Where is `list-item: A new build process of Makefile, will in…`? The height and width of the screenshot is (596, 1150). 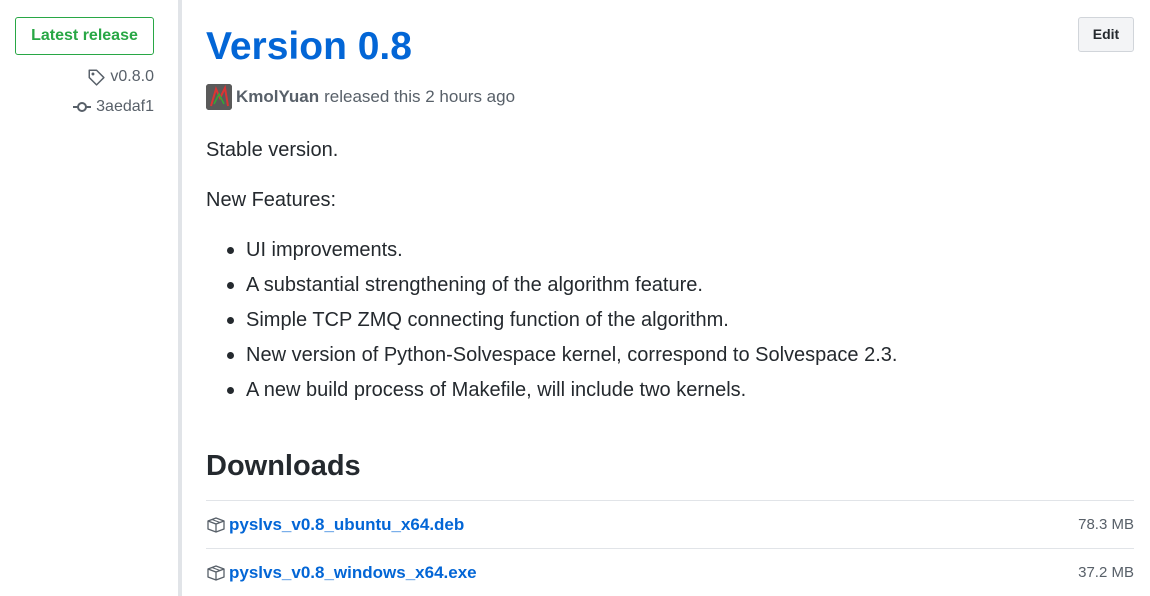 list-item: A new build process of Makefile, will in… is located at coordinates (551, 395).